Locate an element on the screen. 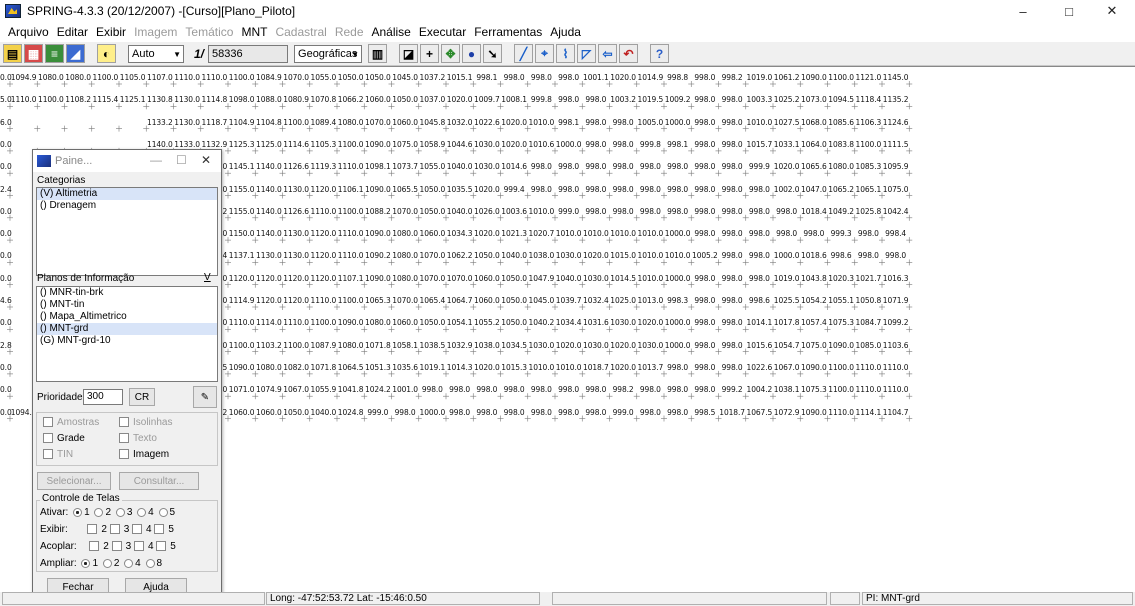  grid-cell: 1065.6 is located at coordinates (814, 167).